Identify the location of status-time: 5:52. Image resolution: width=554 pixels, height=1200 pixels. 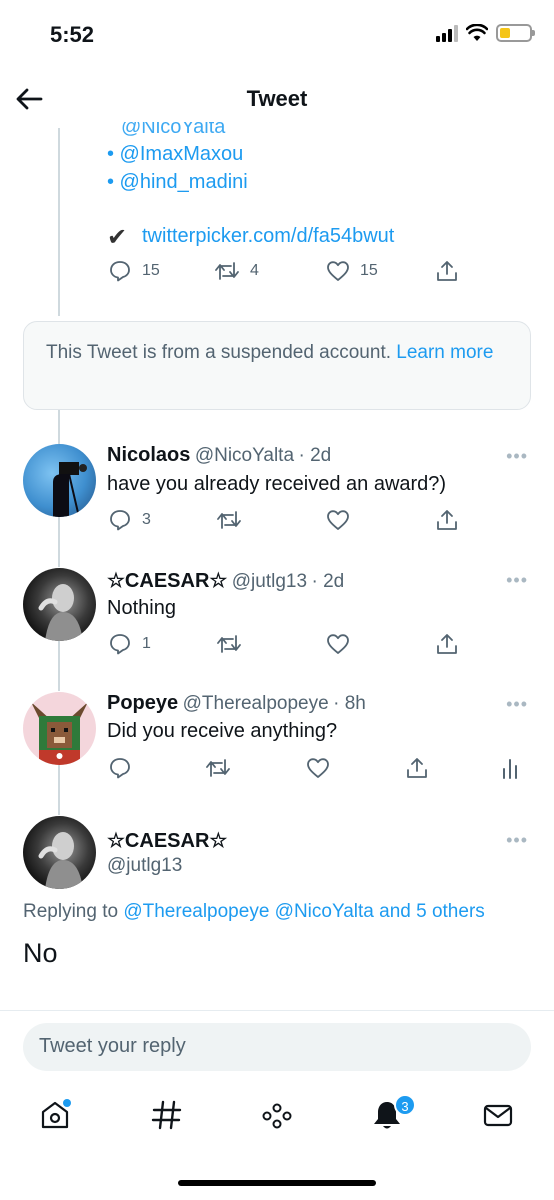
(72, 34).